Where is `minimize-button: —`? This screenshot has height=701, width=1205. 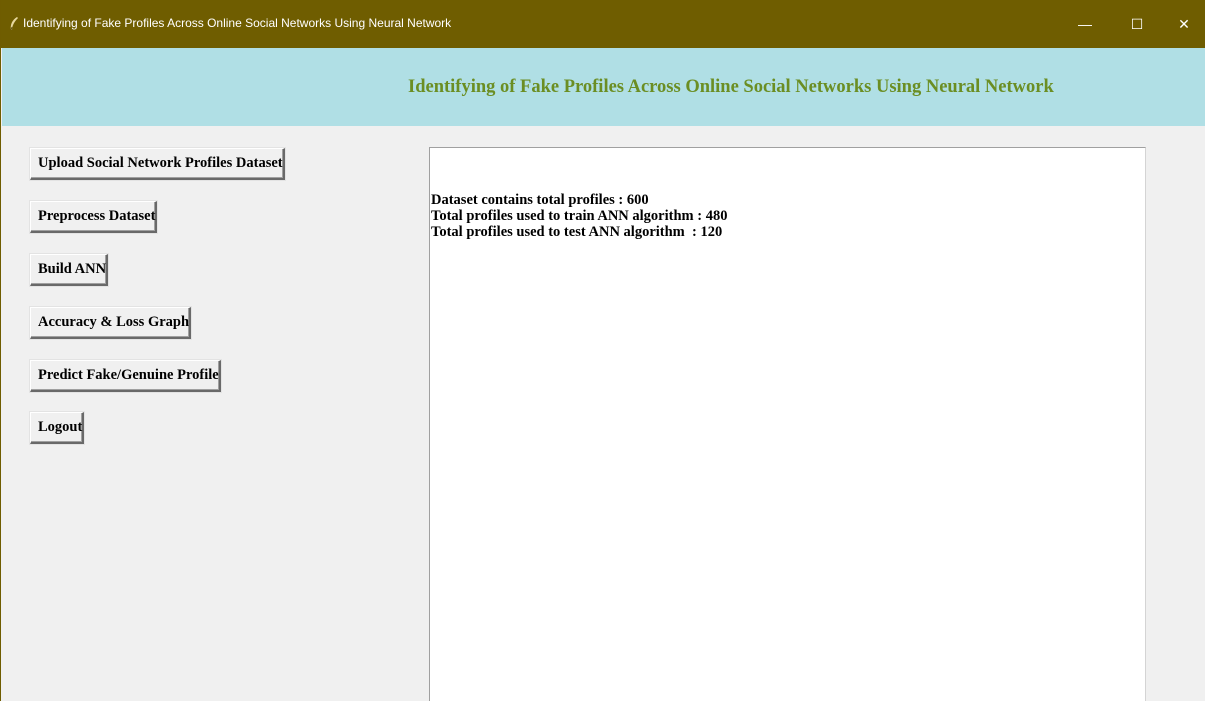 minimize-button: — is located at coordinates (1085, 24).